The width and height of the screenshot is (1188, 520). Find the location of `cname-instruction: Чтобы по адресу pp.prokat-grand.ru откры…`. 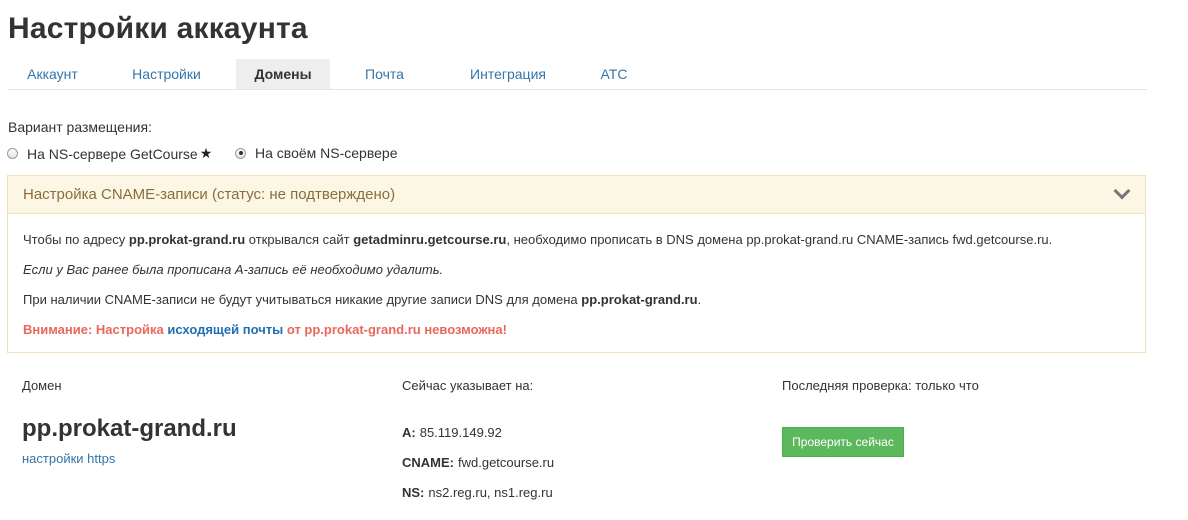

cname-instruction: Чтобы по адресу pp.prokat-grand.ru откры… is located at coordinates (537, 239).